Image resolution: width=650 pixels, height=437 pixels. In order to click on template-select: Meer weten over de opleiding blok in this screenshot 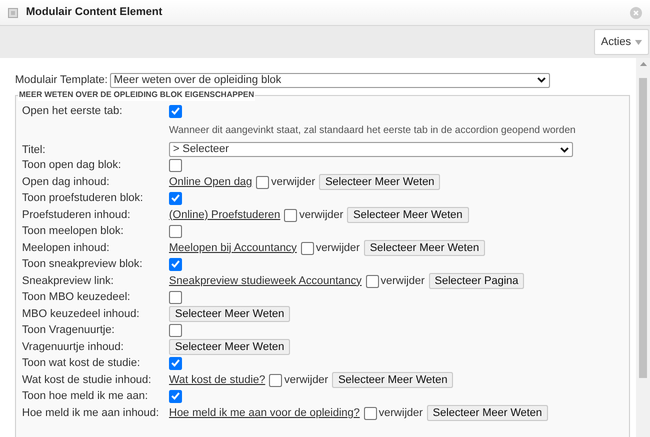, I will do `click(330, 80)`.